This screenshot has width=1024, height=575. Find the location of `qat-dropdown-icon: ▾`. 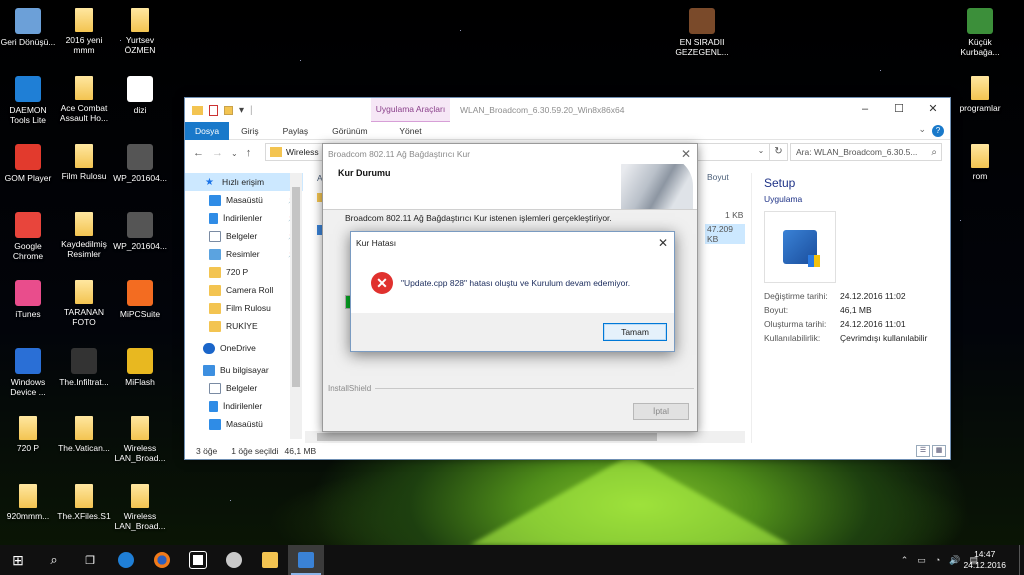

qat-dropdown-icon: ▾ is located at coordinates (241, 110).